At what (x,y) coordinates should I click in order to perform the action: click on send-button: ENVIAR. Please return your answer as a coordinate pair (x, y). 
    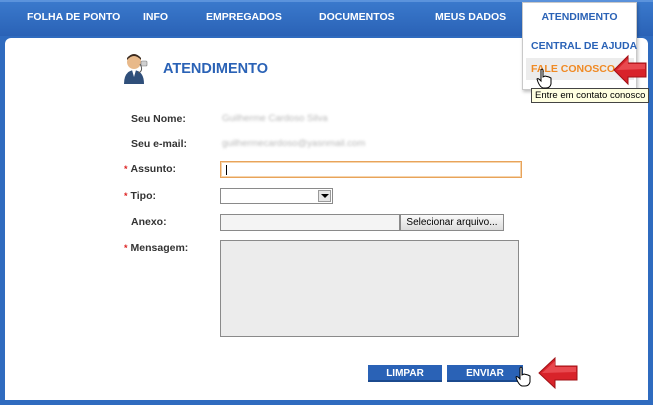
    Looking at the image, I should click on (485, 373).